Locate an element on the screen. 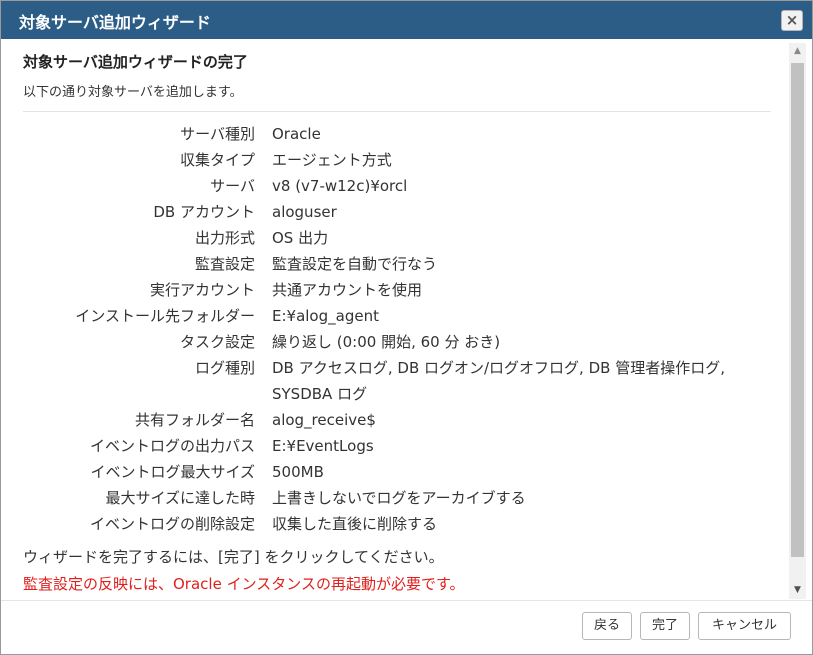  dialog-title: 対象サーバ追加ウィザード is located at coordinates (115, 22).